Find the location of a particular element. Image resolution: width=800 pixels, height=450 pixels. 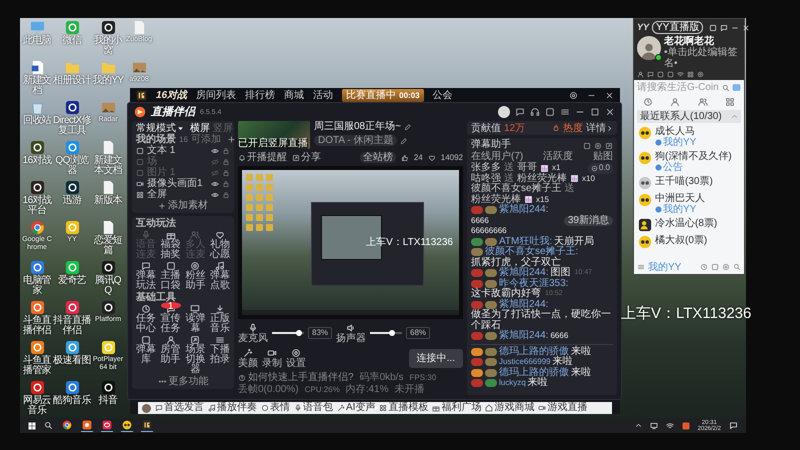

panel-tab: 贴图 is located at coordinates (602, 157).